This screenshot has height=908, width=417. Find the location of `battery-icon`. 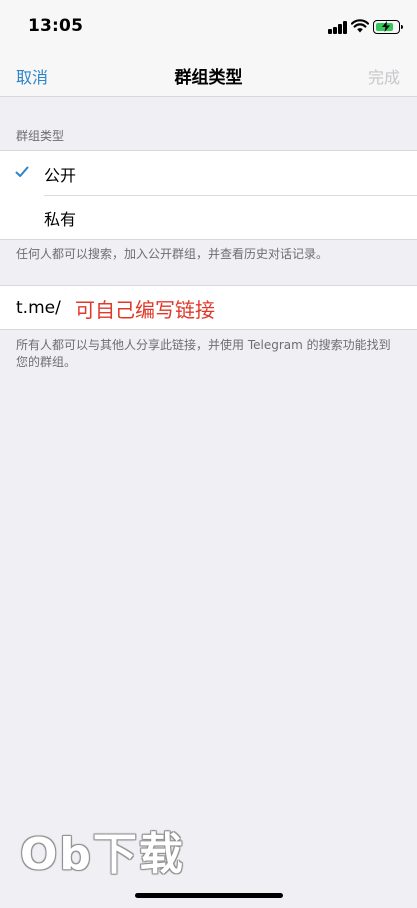

battery-icon is located at coordinates (388, 27).